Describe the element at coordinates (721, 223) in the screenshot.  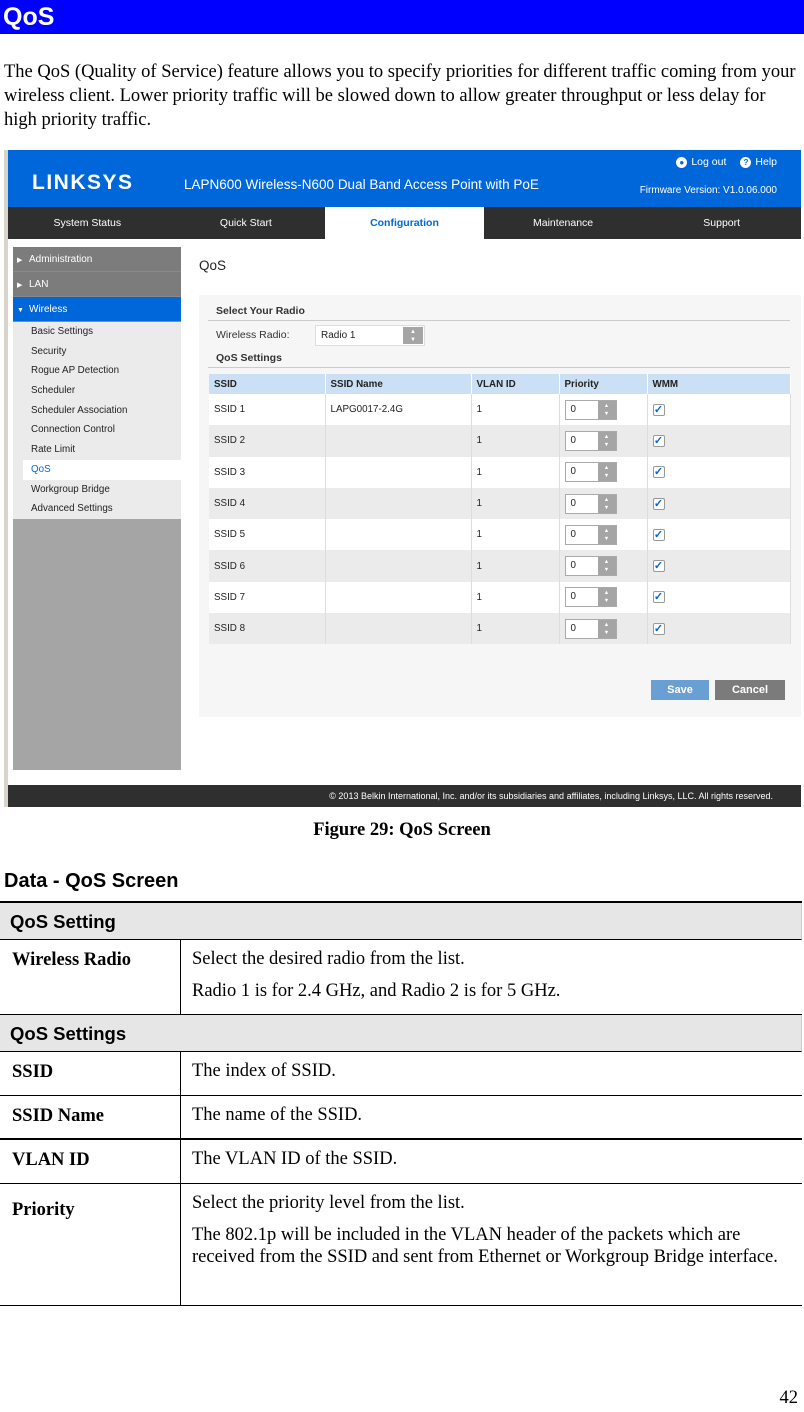
I see `tab-support: Support` at that location.